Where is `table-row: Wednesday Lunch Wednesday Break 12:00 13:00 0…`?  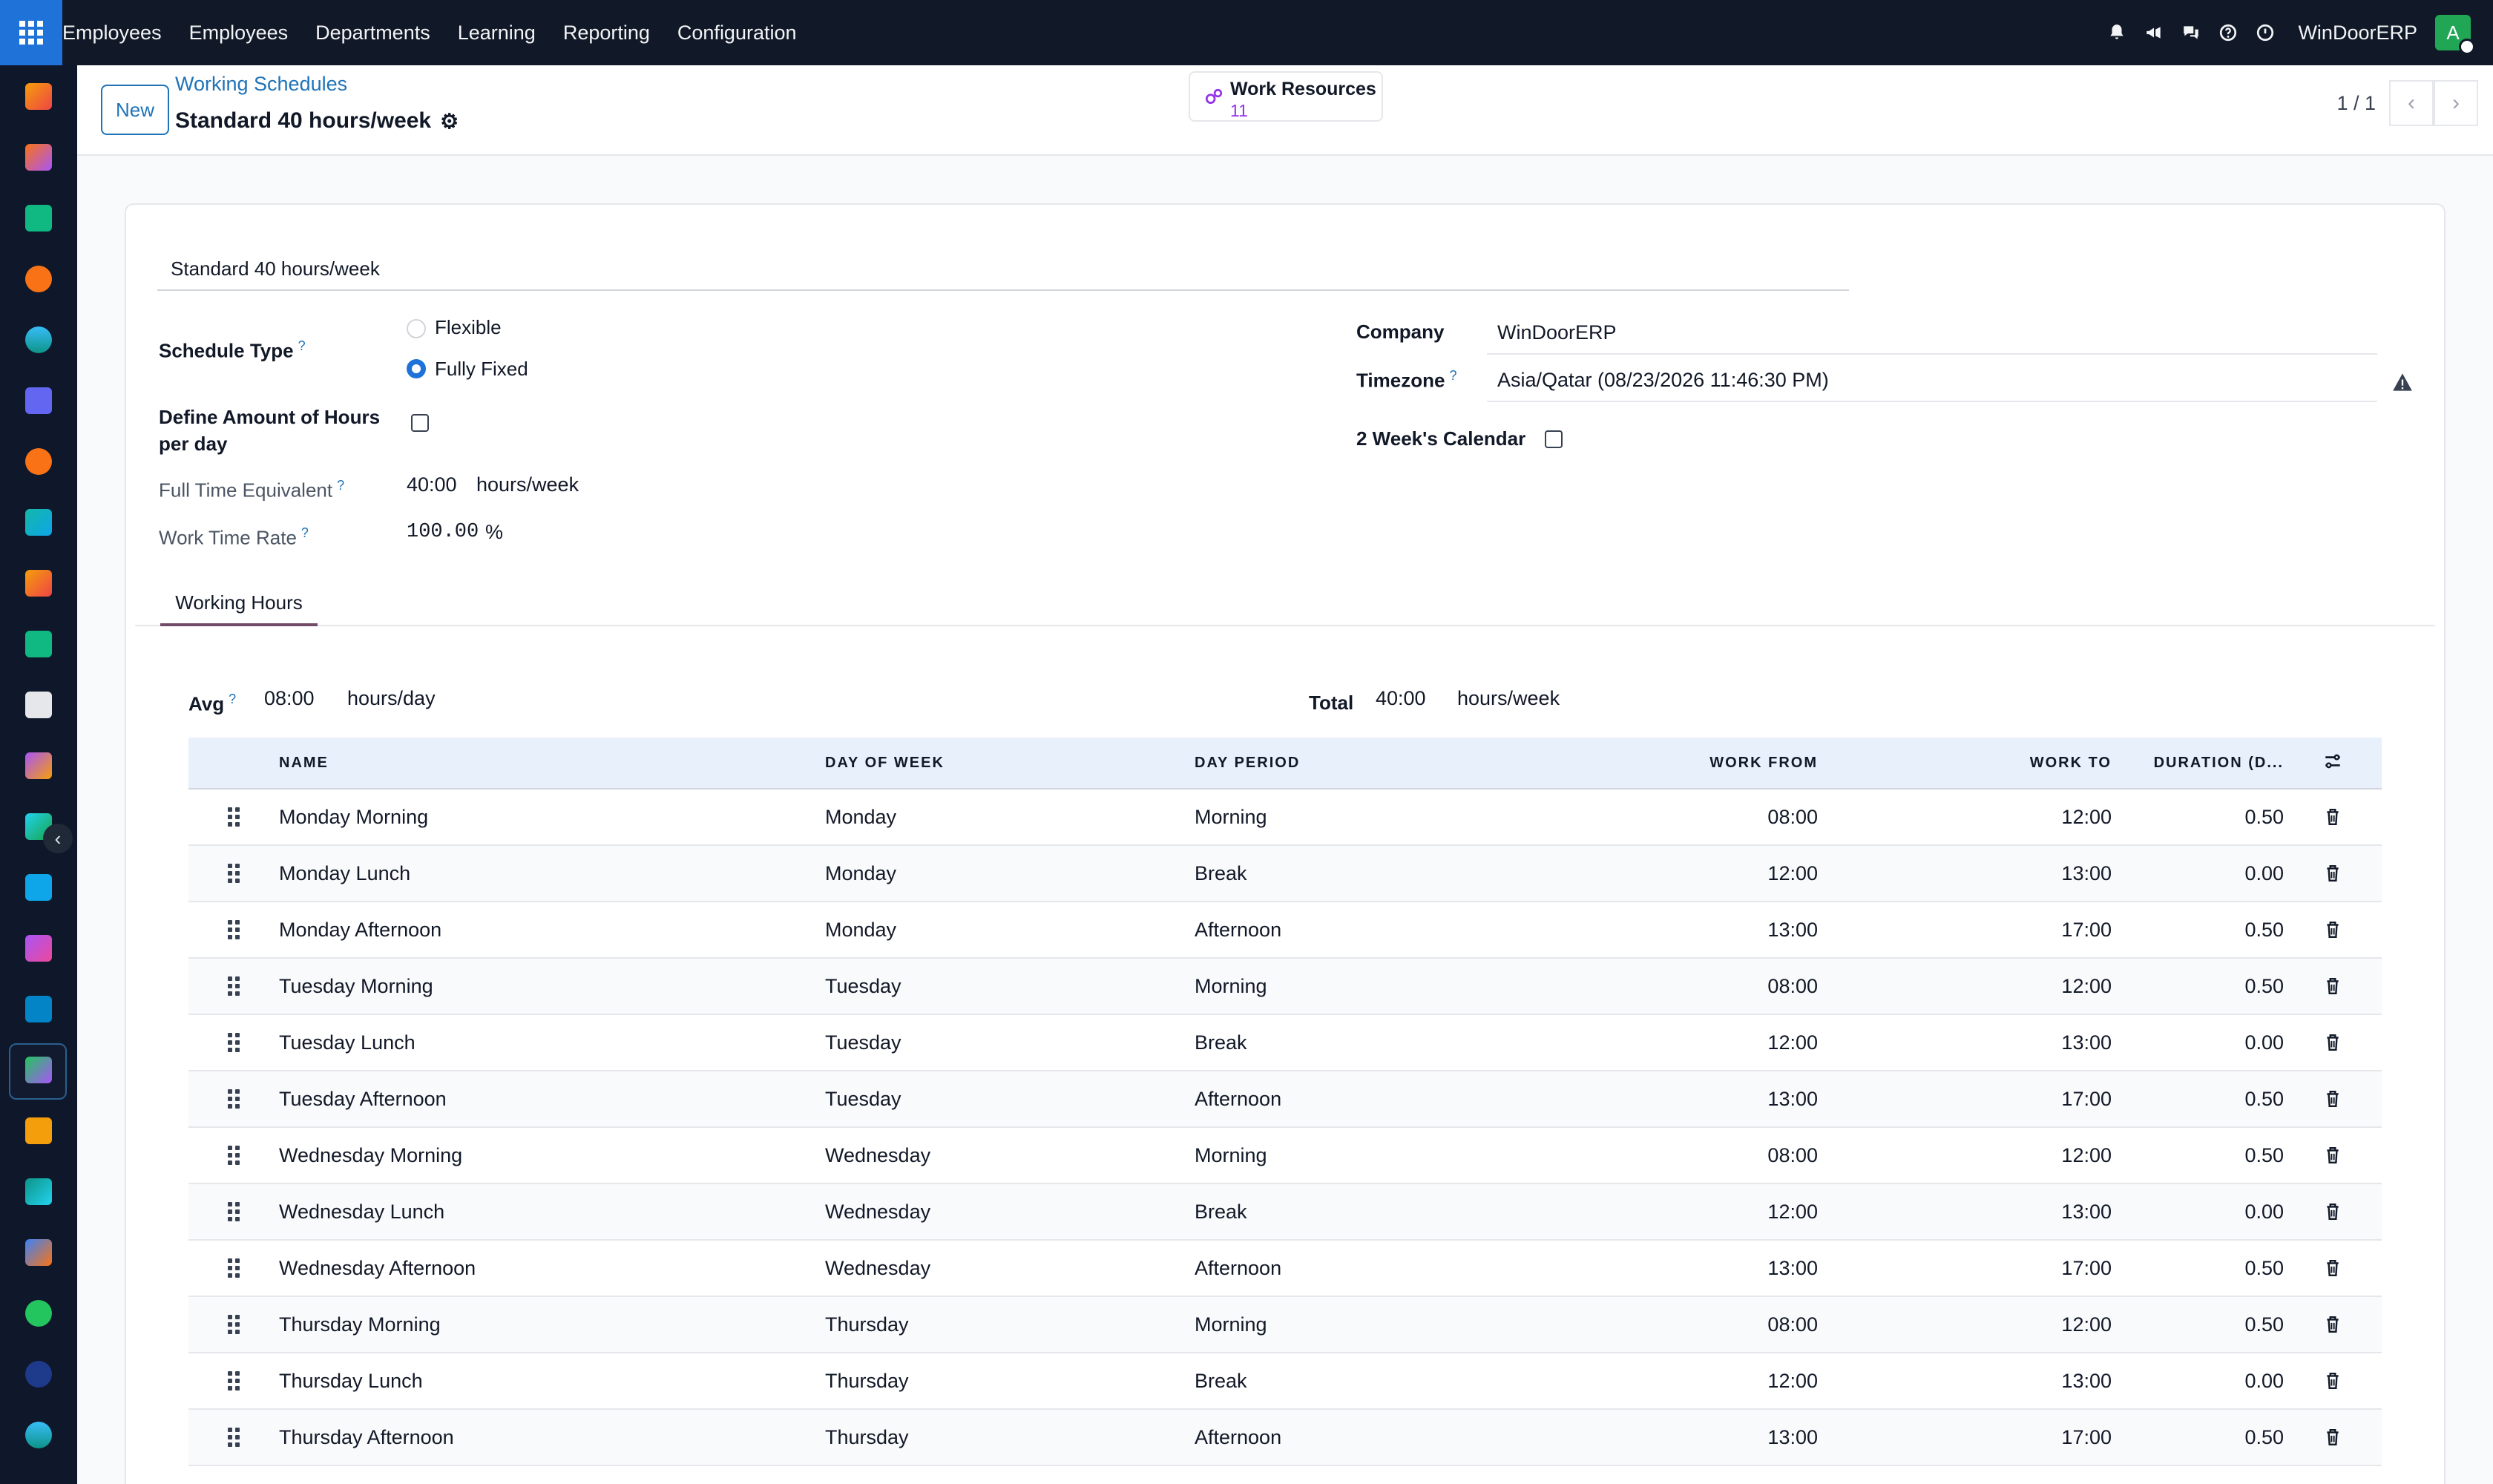 table-row: Wednesday Lunch Wednesday Break 12:00 13:00 0… is located at coordinates (1285, 1212).